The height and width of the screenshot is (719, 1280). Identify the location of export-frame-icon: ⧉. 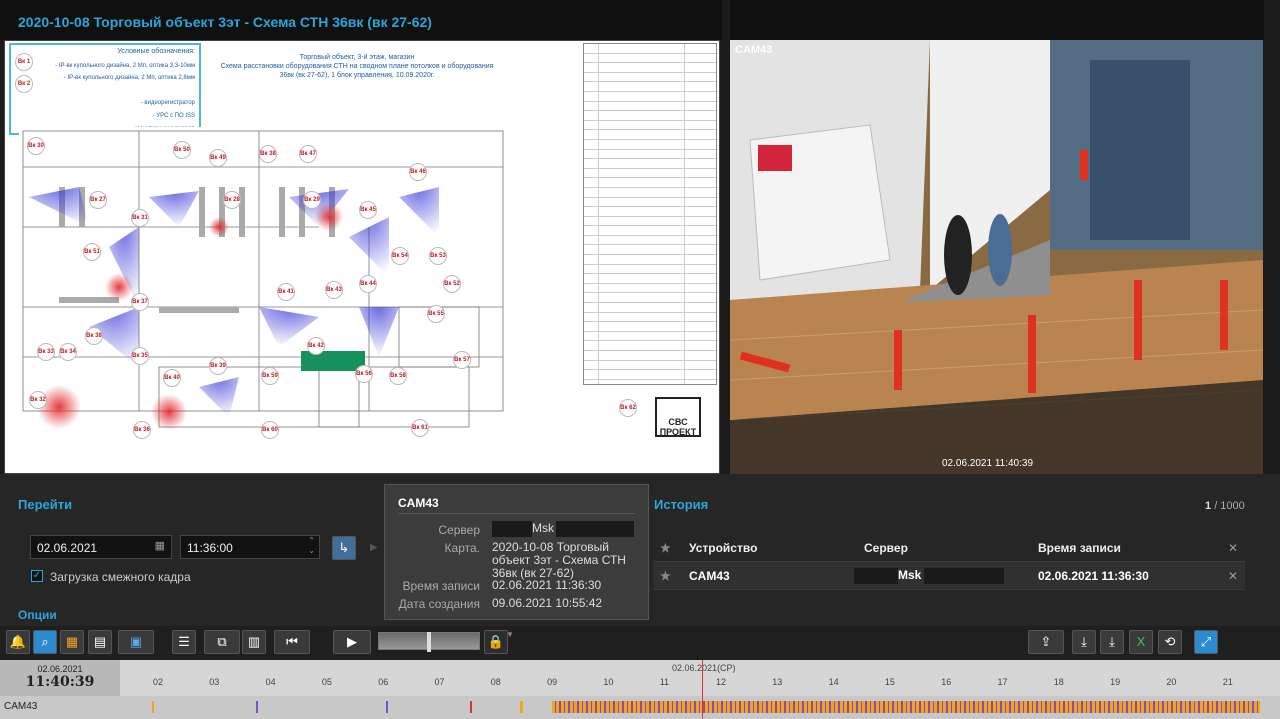
(222, 642).